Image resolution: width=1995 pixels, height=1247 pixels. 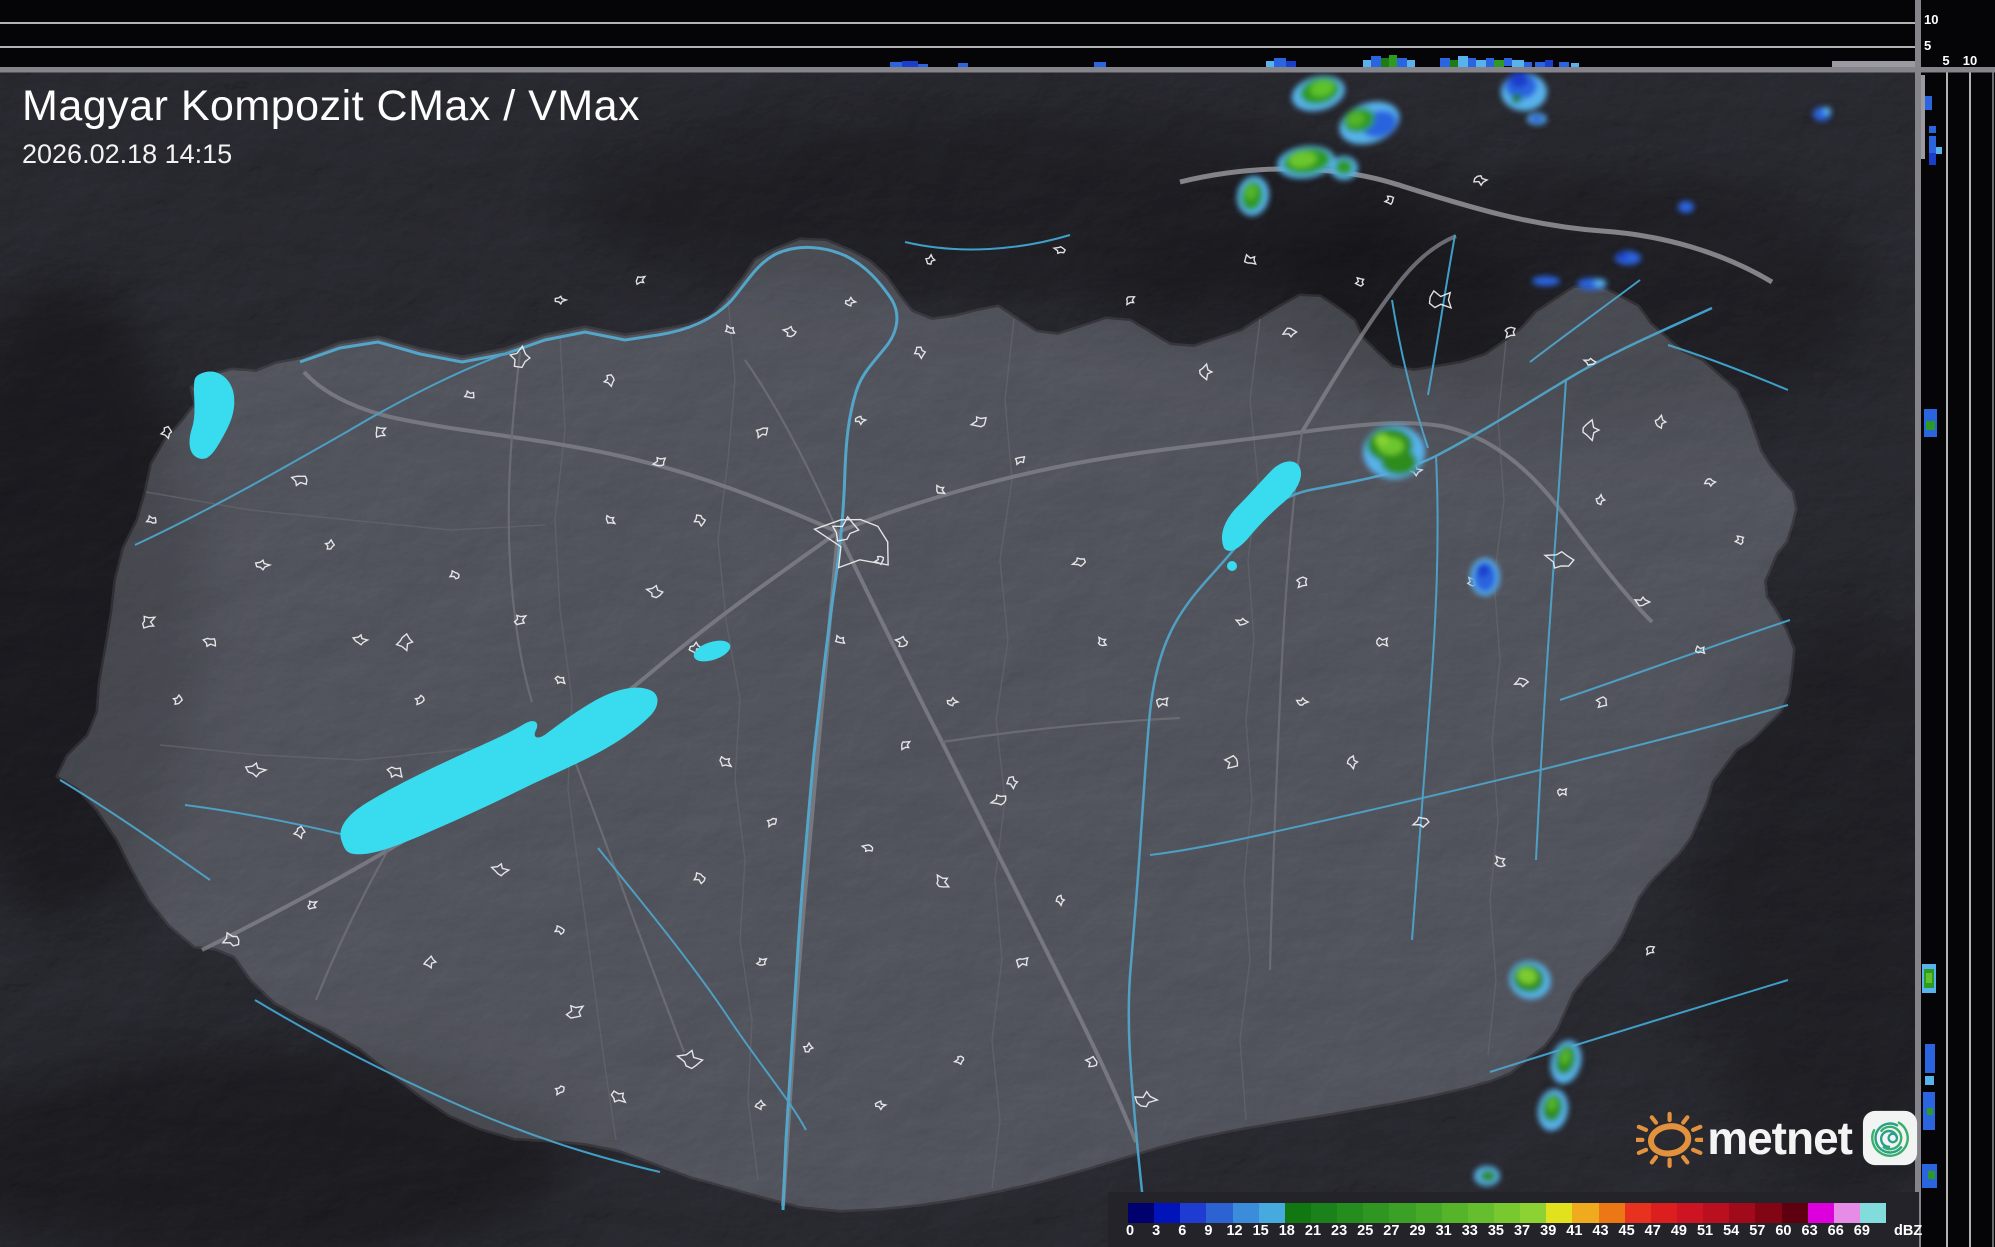 What do you see at coordinates (1918, 623) in the screenshot?
I see `vertical-divider` at bounding box center [1918, 623].